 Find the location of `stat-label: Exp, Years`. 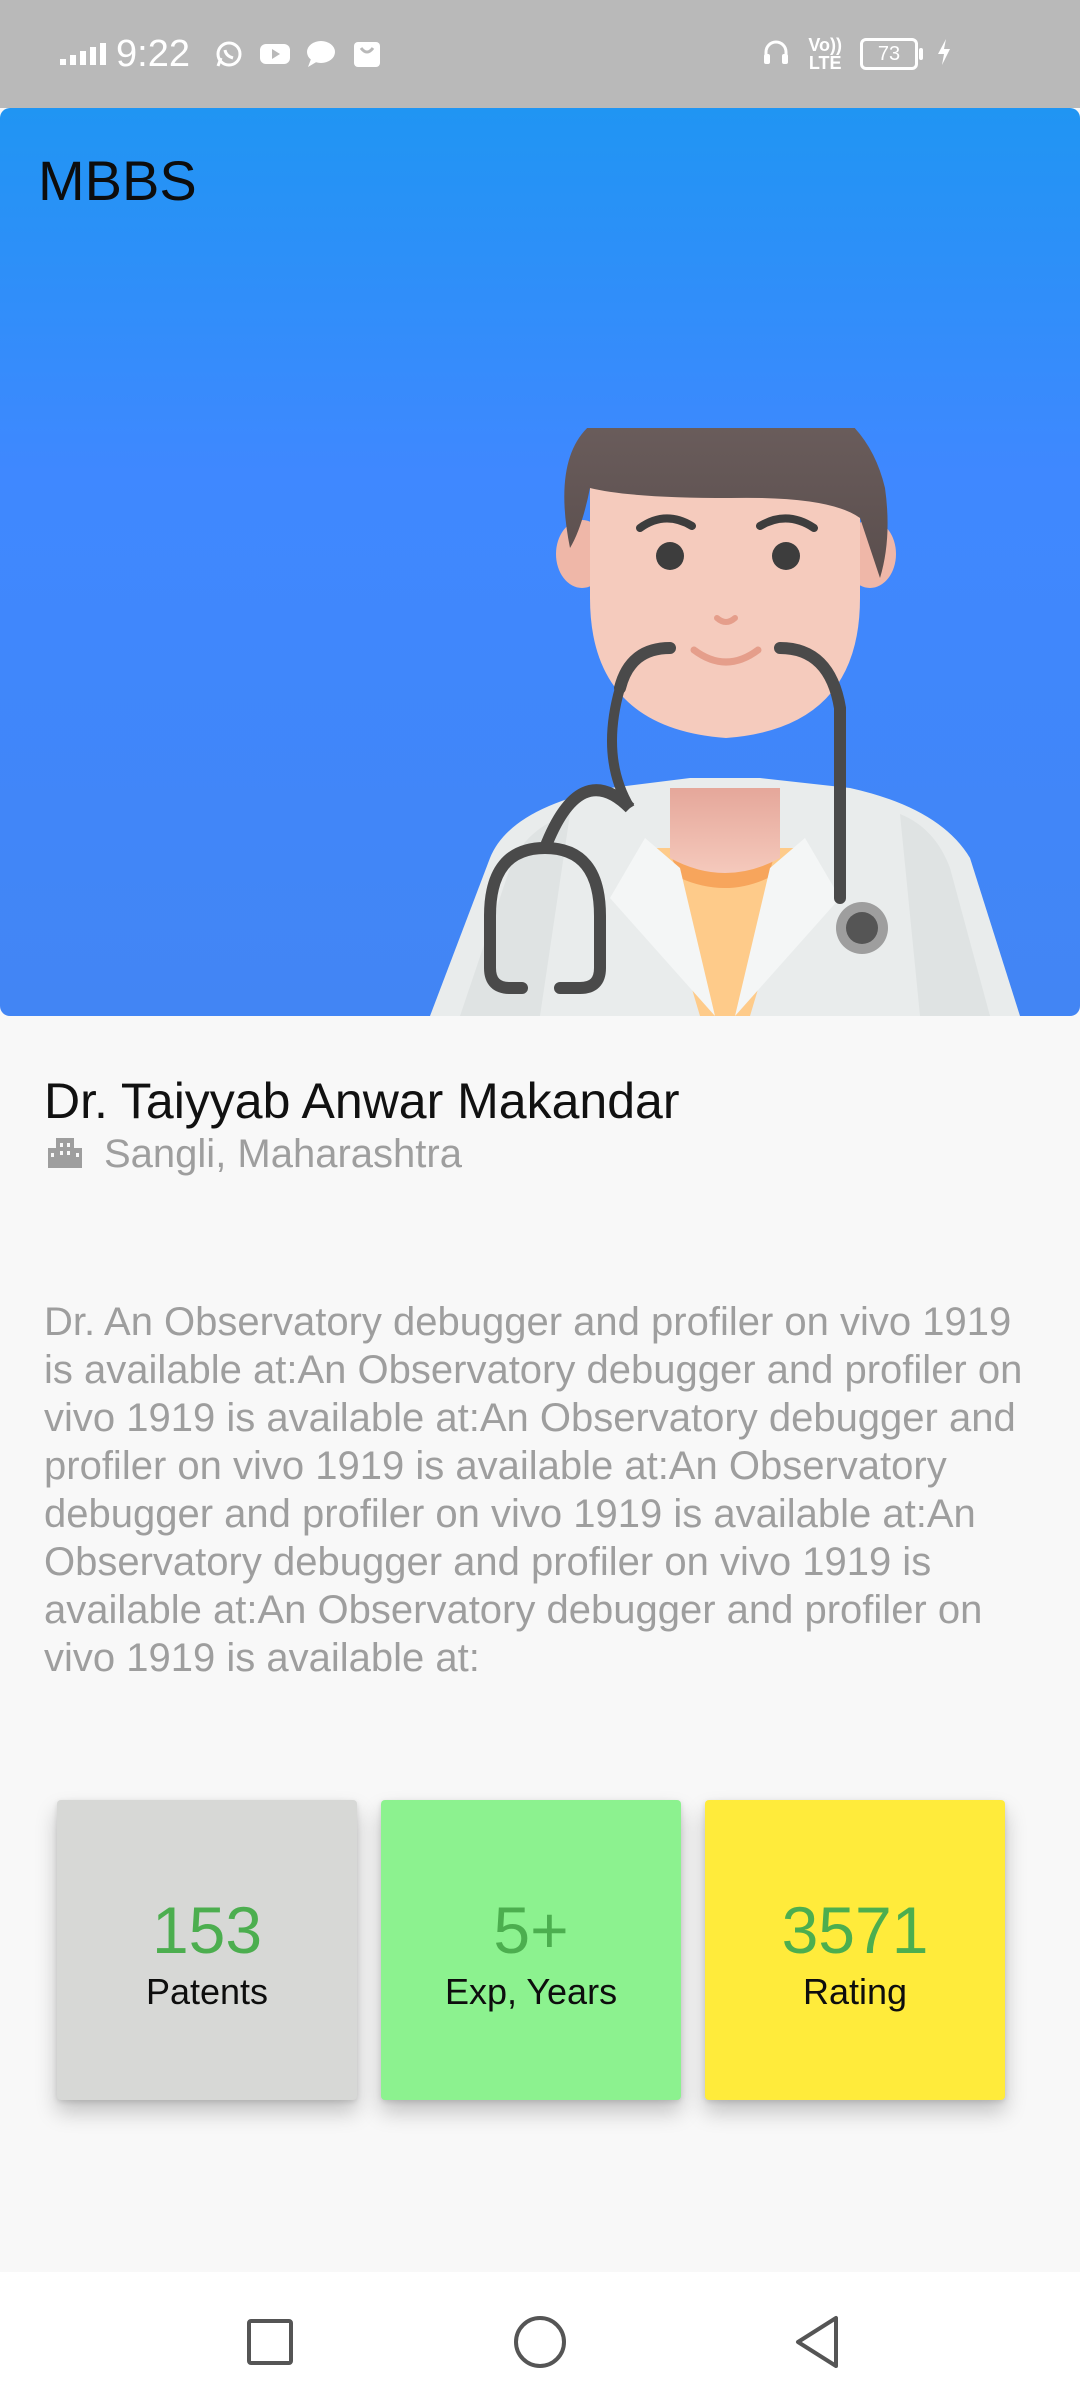

stat-label: Exp, Years is located at coordinates (531, 1991).